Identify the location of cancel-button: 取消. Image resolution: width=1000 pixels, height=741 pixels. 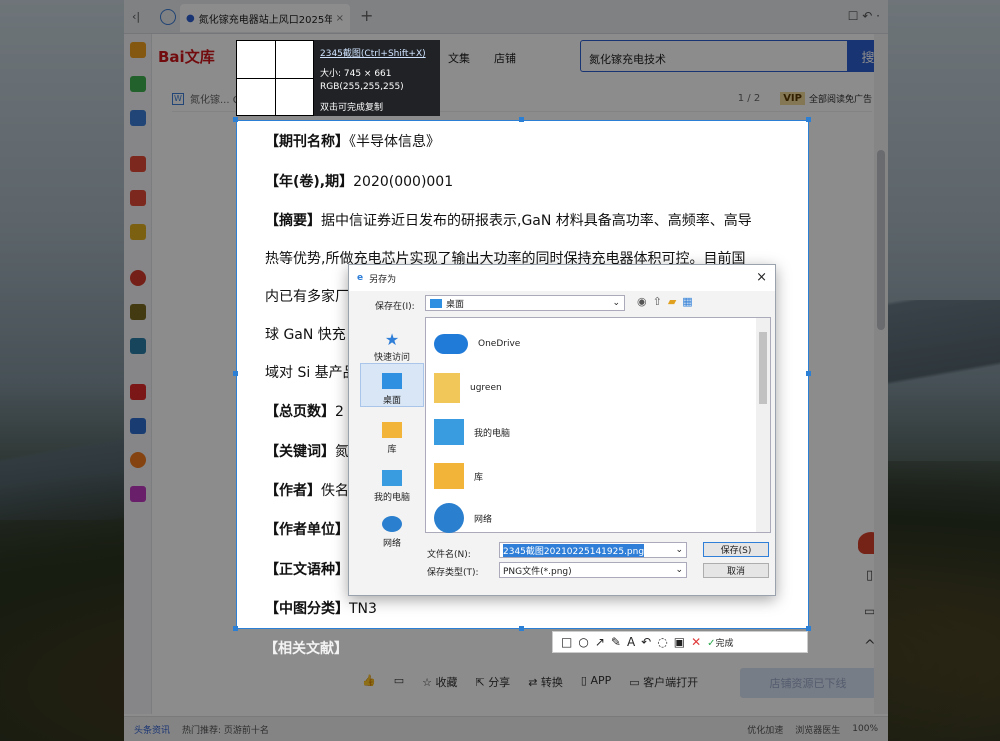
(736, 570).